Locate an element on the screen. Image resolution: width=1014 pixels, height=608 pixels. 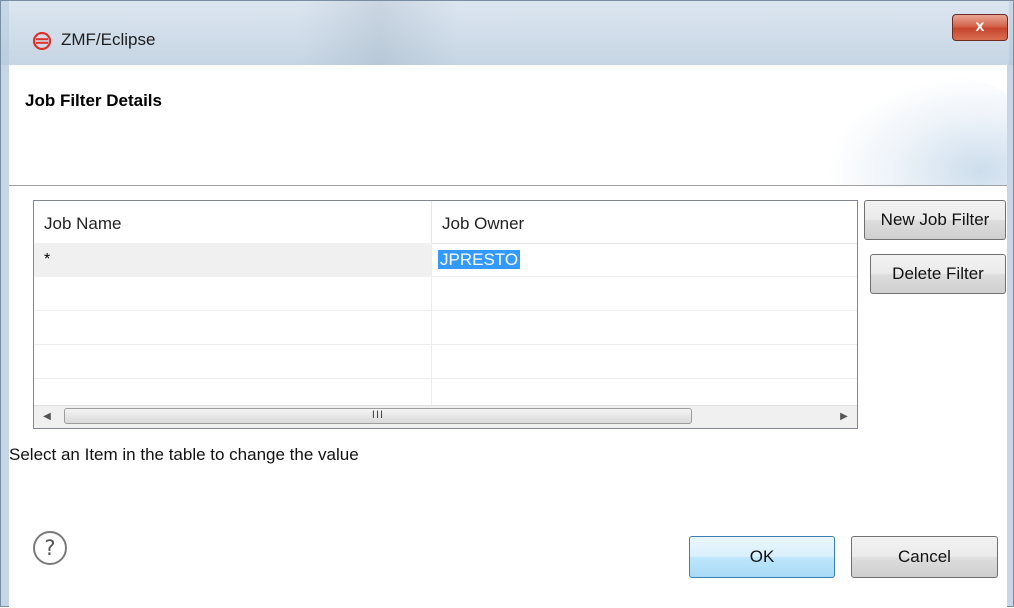
delete-filter-button: Delete Filter is located at coordinates (938, 274).